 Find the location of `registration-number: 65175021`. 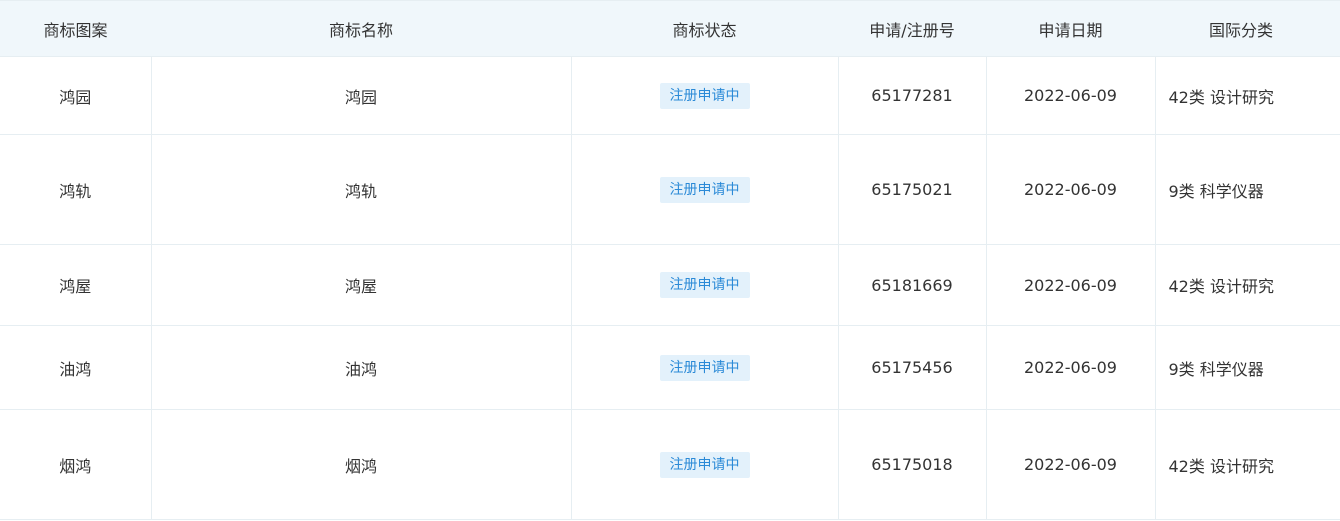

registration-number: 65175021 is located at coordinates (912, 189).